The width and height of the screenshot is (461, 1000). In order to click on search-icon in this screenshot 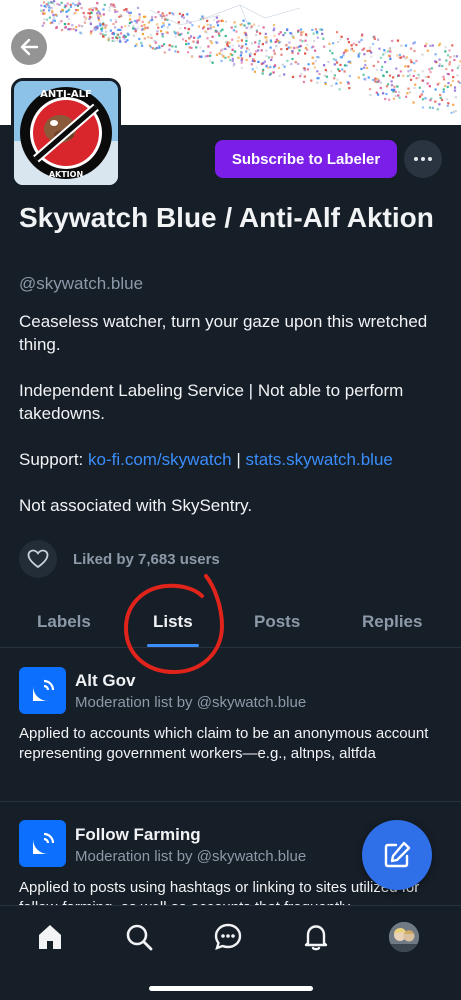, I will do `click(139, 937)`.